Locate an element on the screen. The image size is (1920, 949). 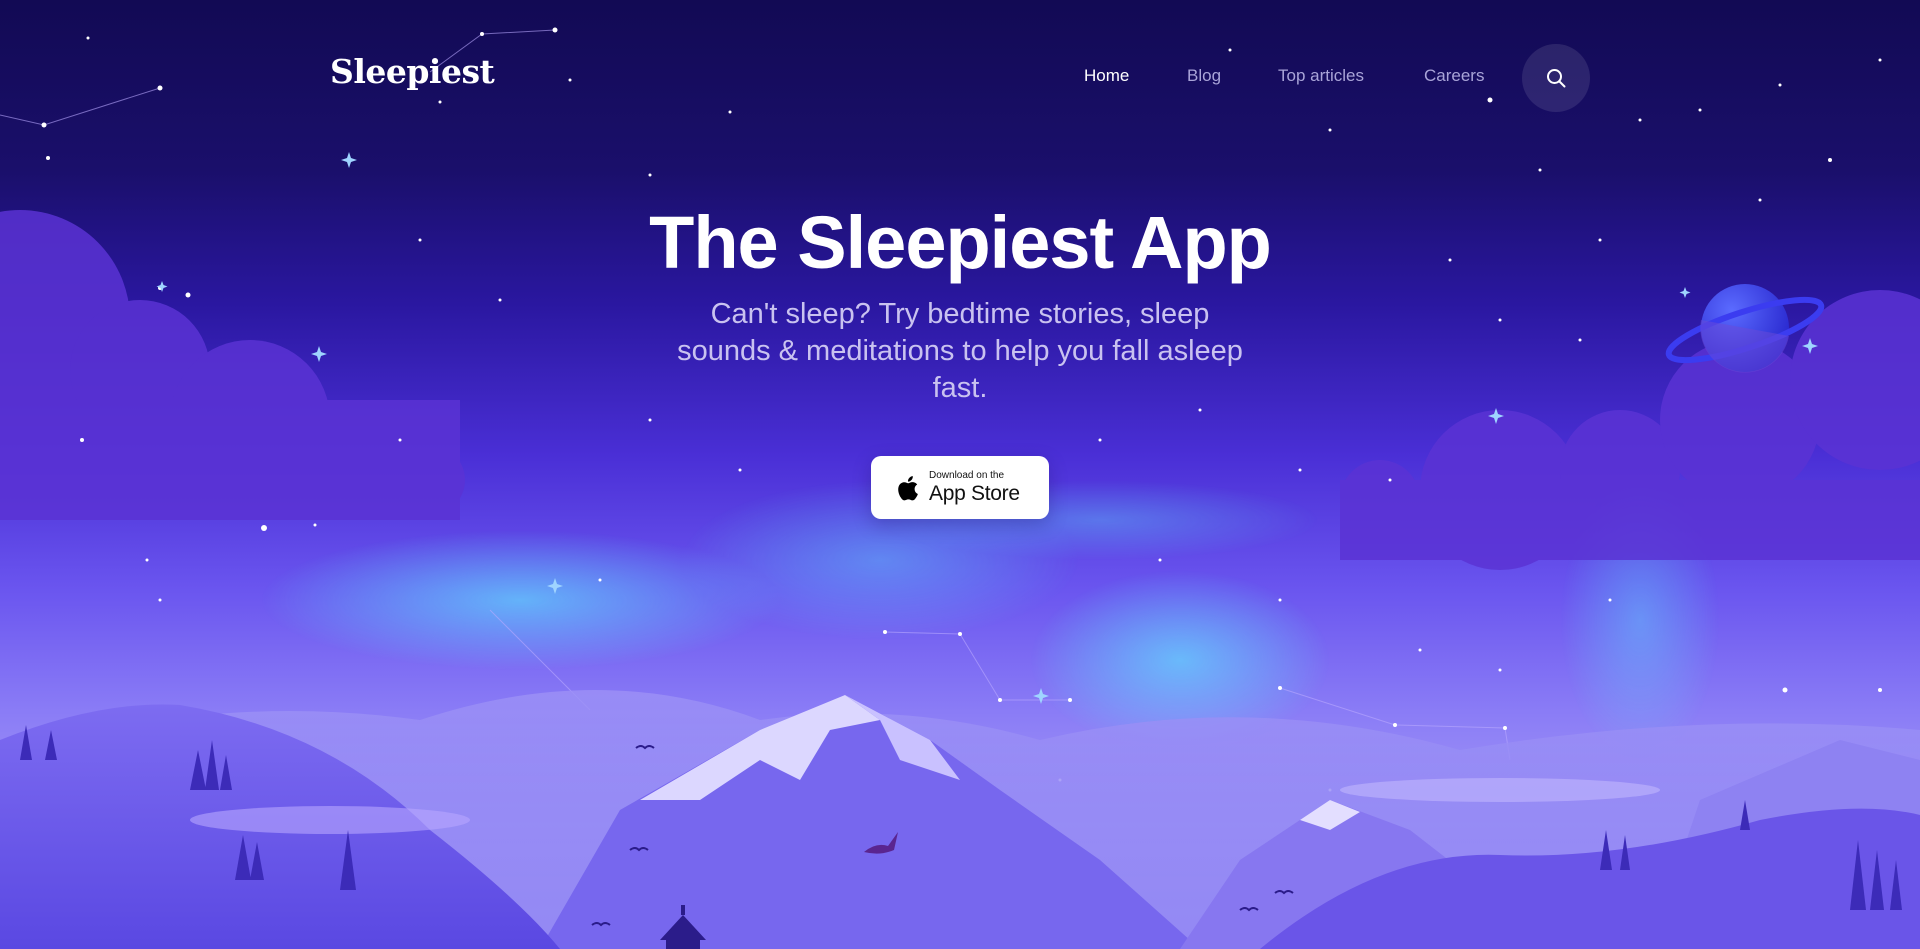
nav-careers-link: Careers is located at coordinates (1454, 76).